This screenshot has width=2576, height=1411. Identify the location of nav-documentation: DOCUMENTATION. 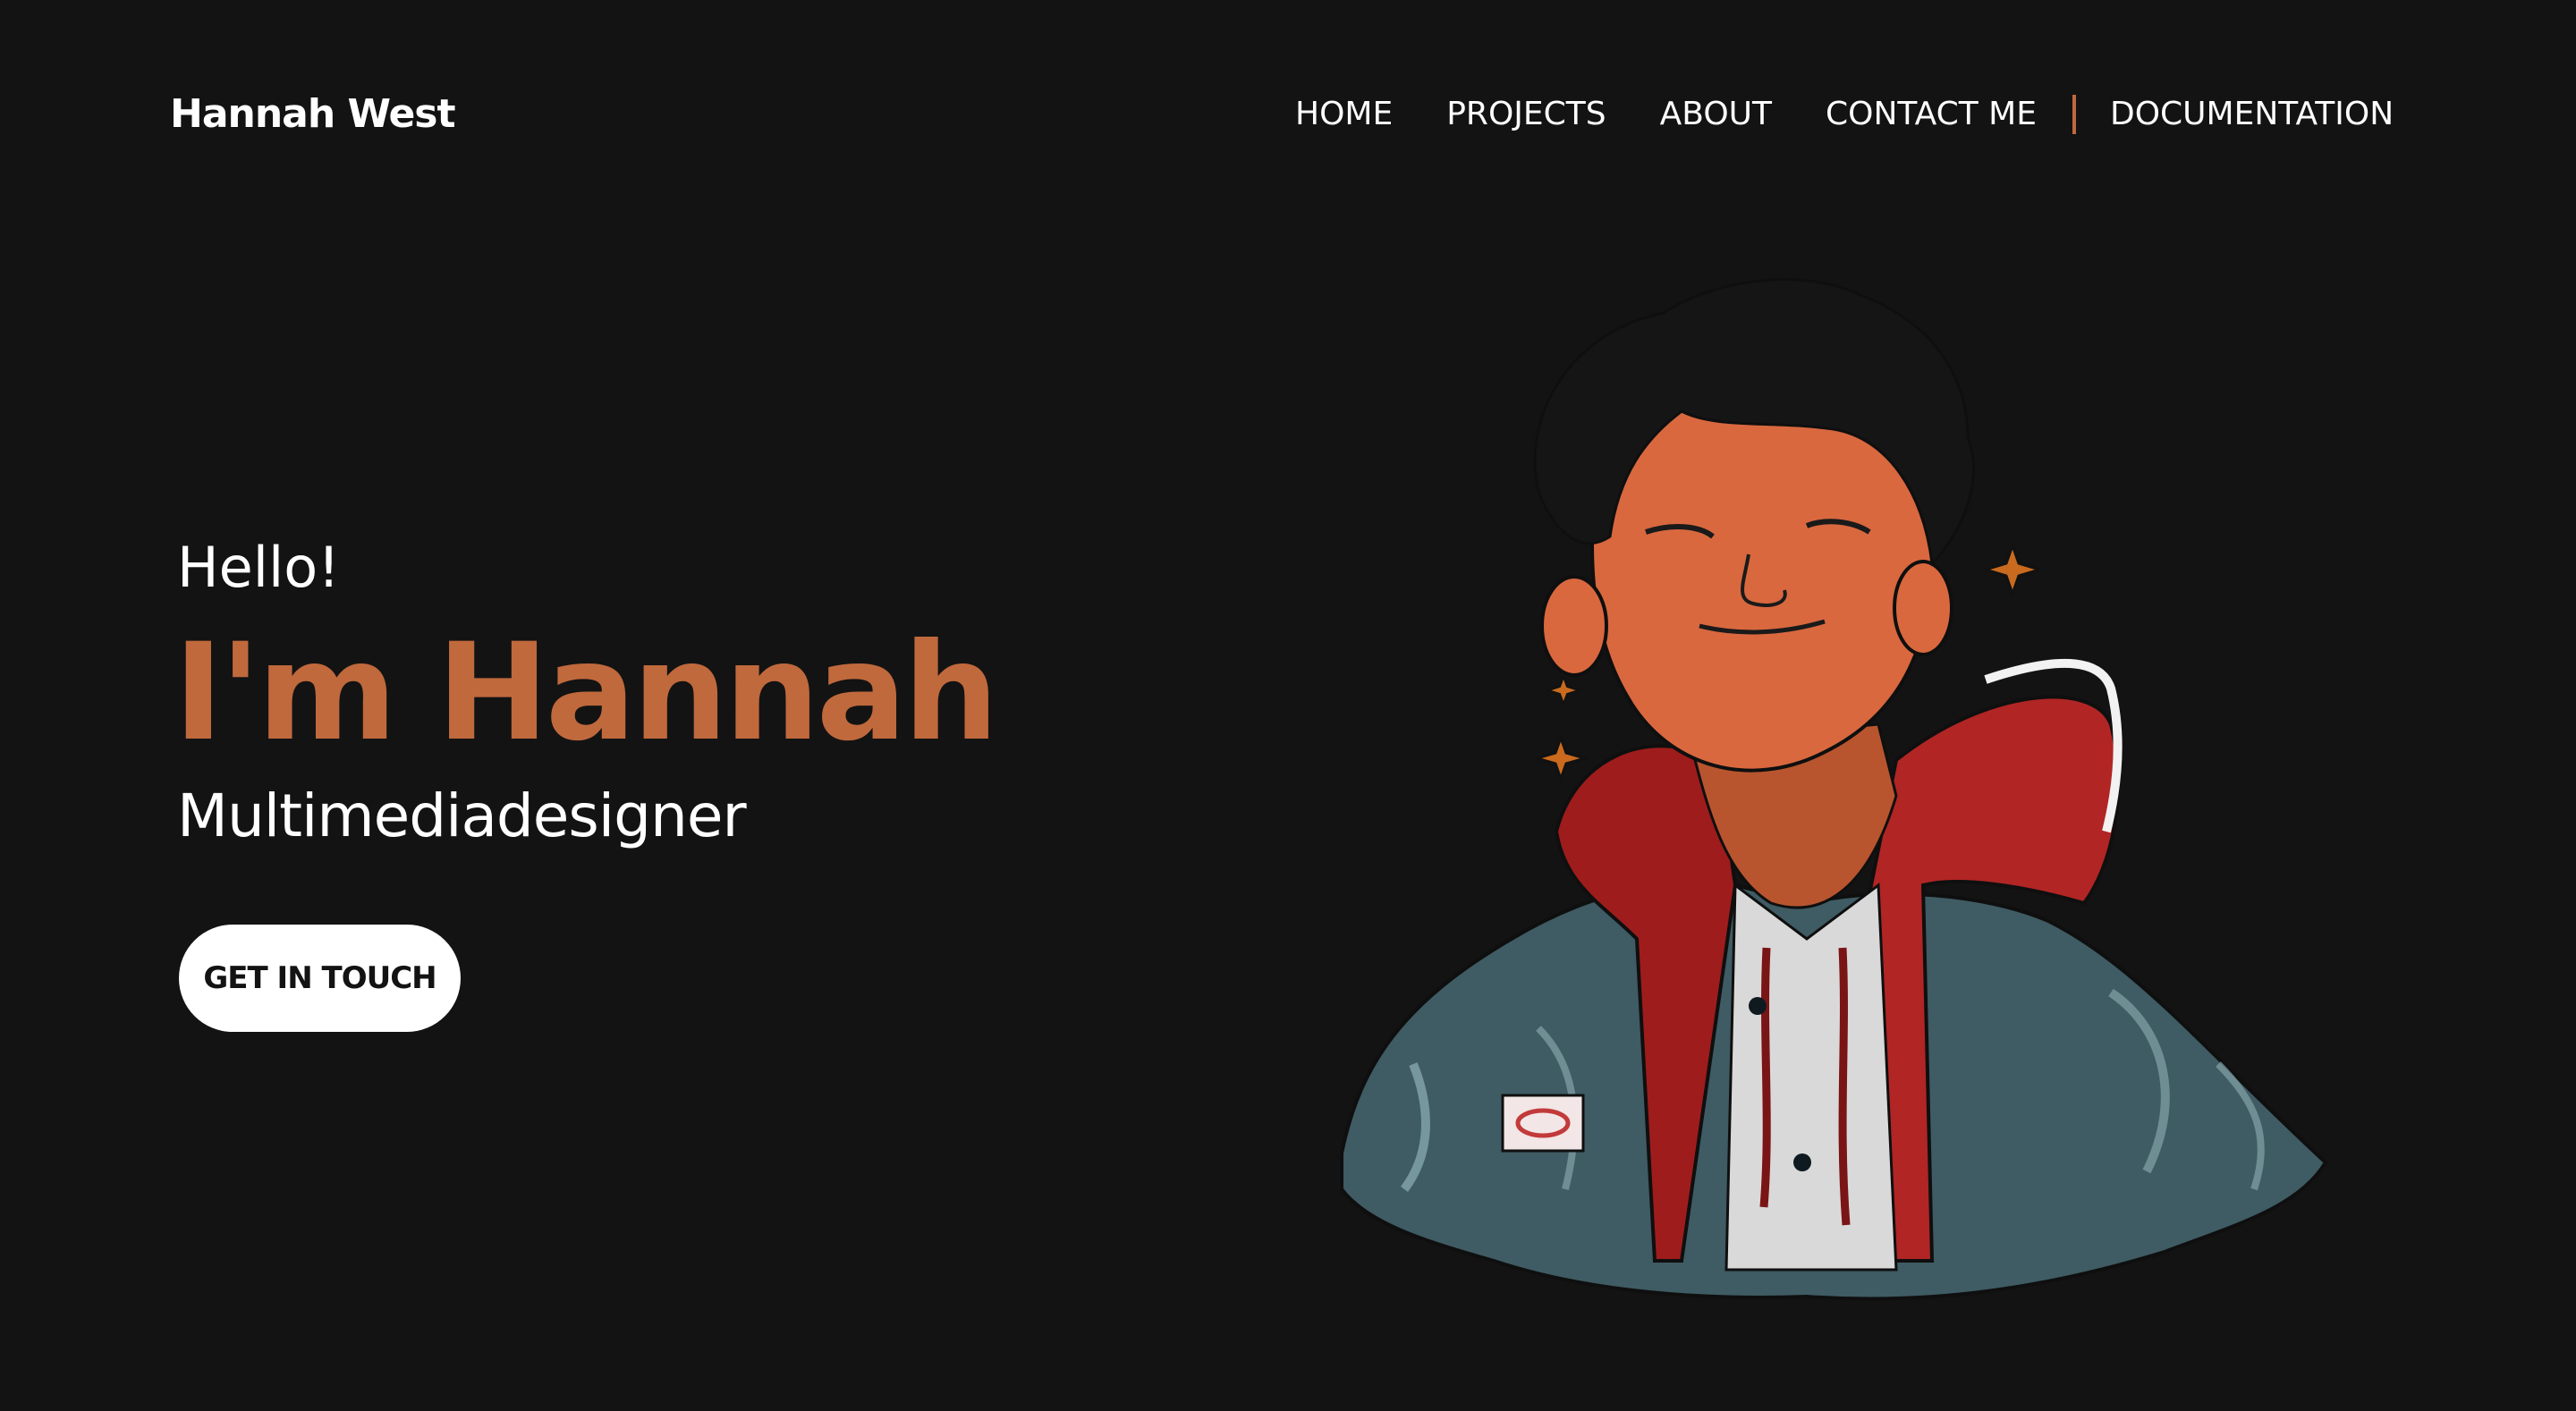
(2252, 114).